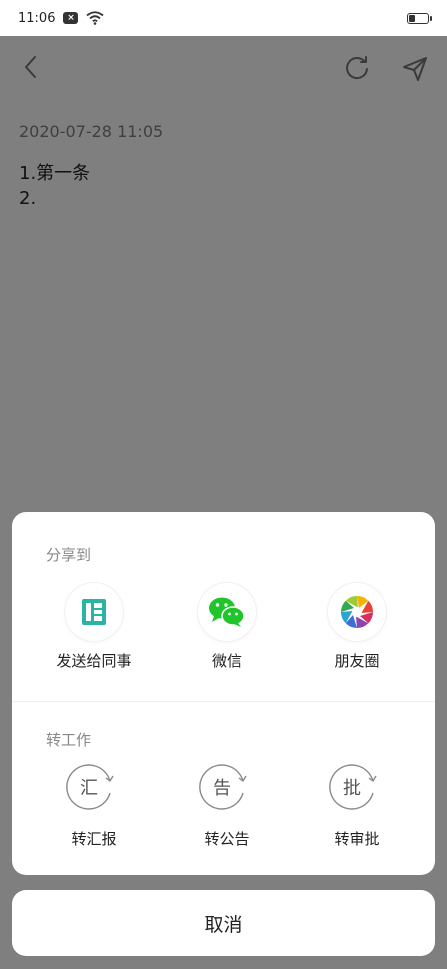  What do you see at coordinates (222, 788) in the screenshot?
I see `work-item-glyph: 告` at bounding box center [222, 788].